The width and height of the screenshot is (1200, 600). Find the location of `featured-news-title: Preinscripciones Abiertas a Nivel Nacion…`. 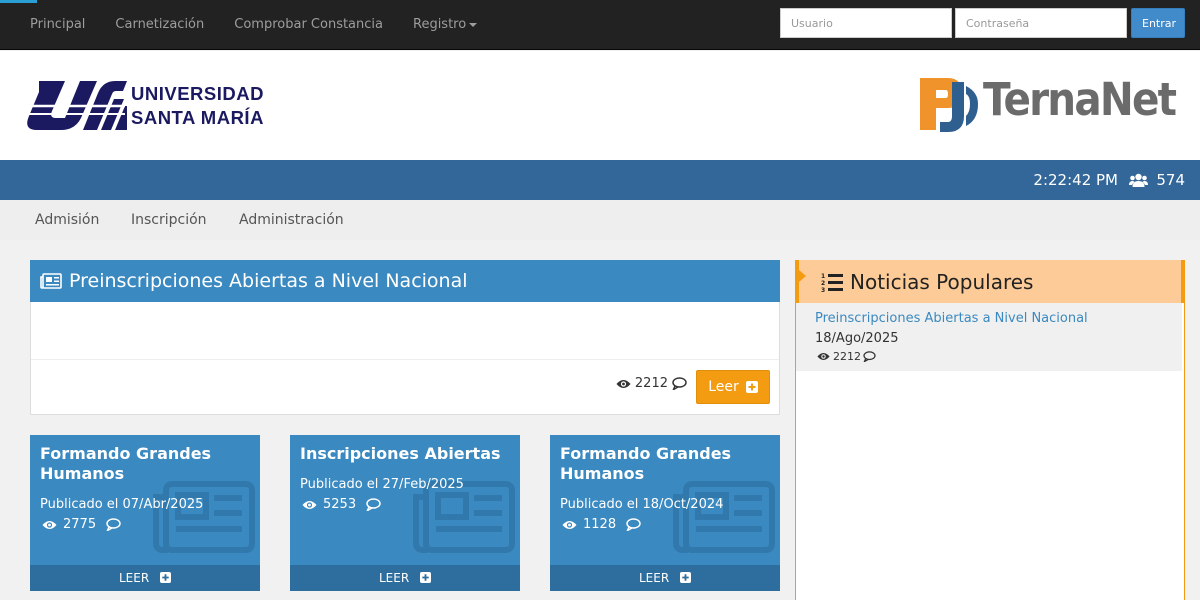

featured-news-title: Preinscripciones Abiertas a Nivel Nacion… is located at coordinates (268, 281).